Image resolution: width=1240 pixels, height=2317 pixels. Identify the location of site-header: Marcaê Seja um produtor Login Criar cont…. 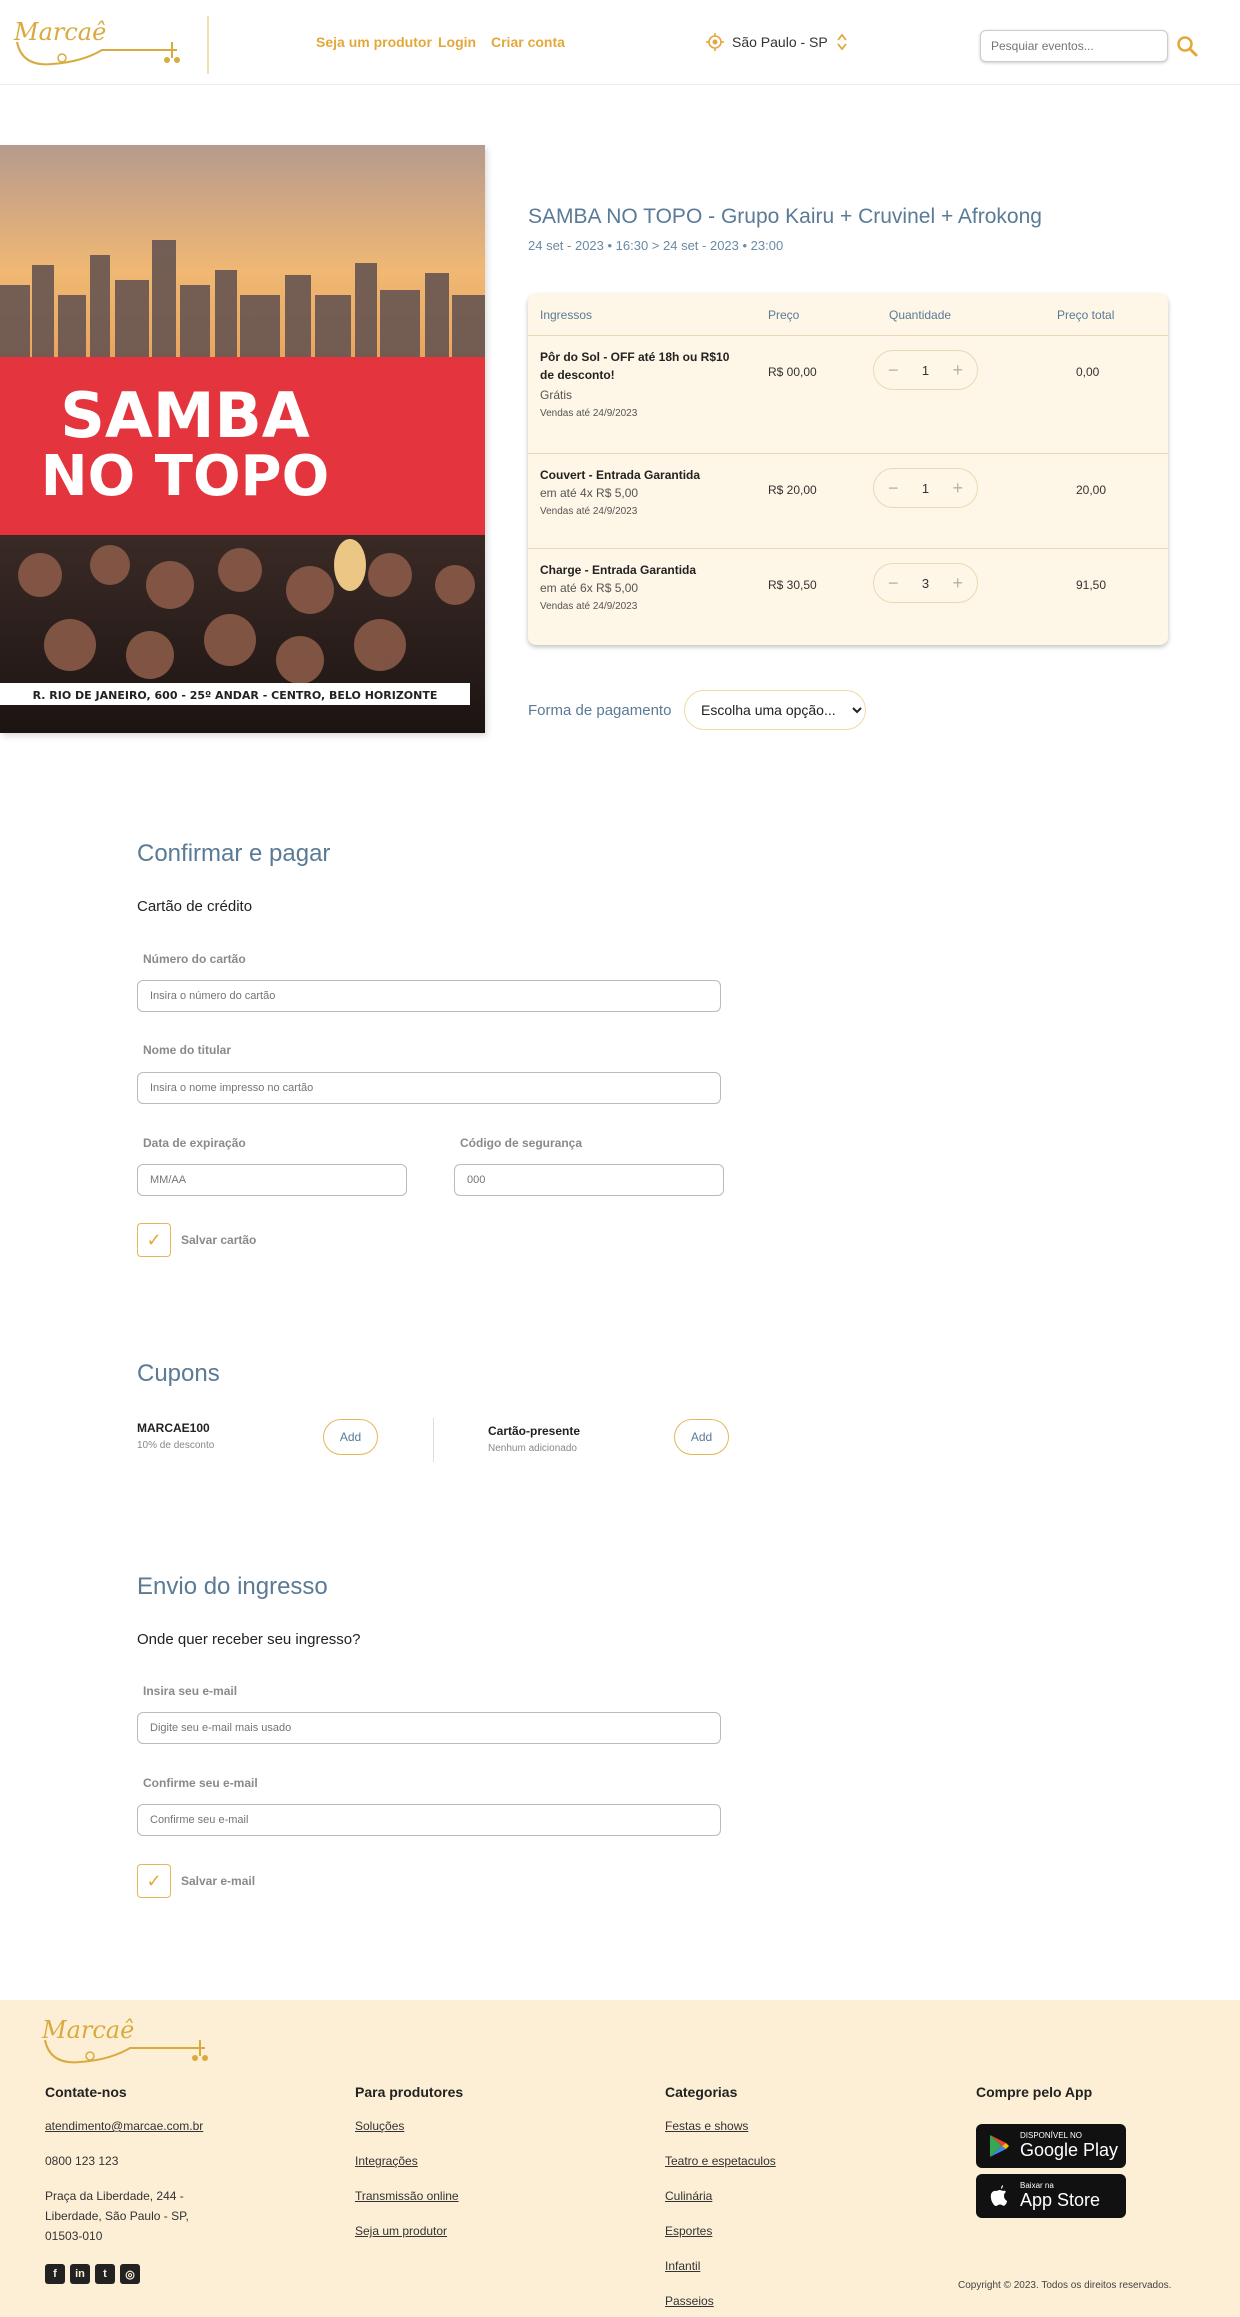
(620, 42).